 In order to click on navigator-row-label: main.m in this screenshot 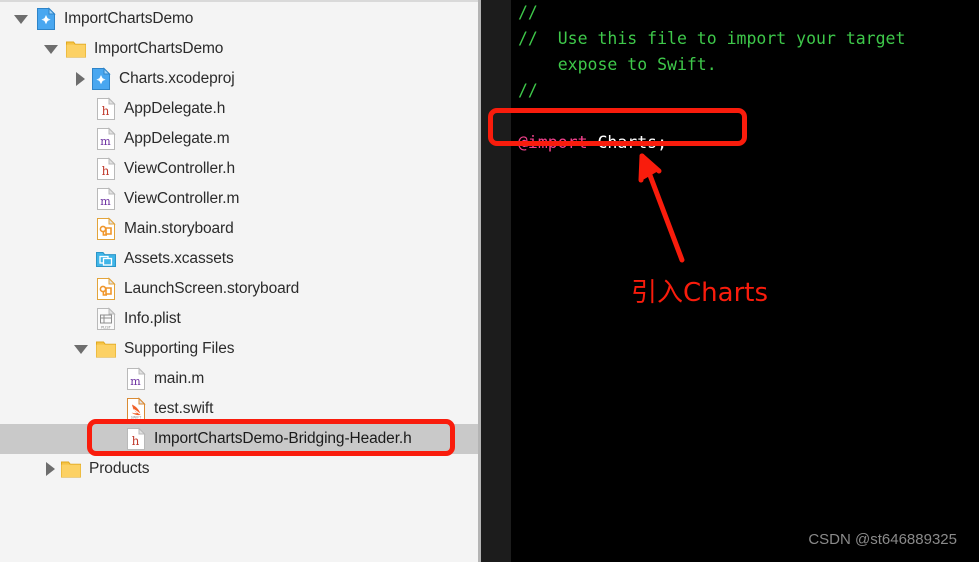, I will do `click(179, 378)`.